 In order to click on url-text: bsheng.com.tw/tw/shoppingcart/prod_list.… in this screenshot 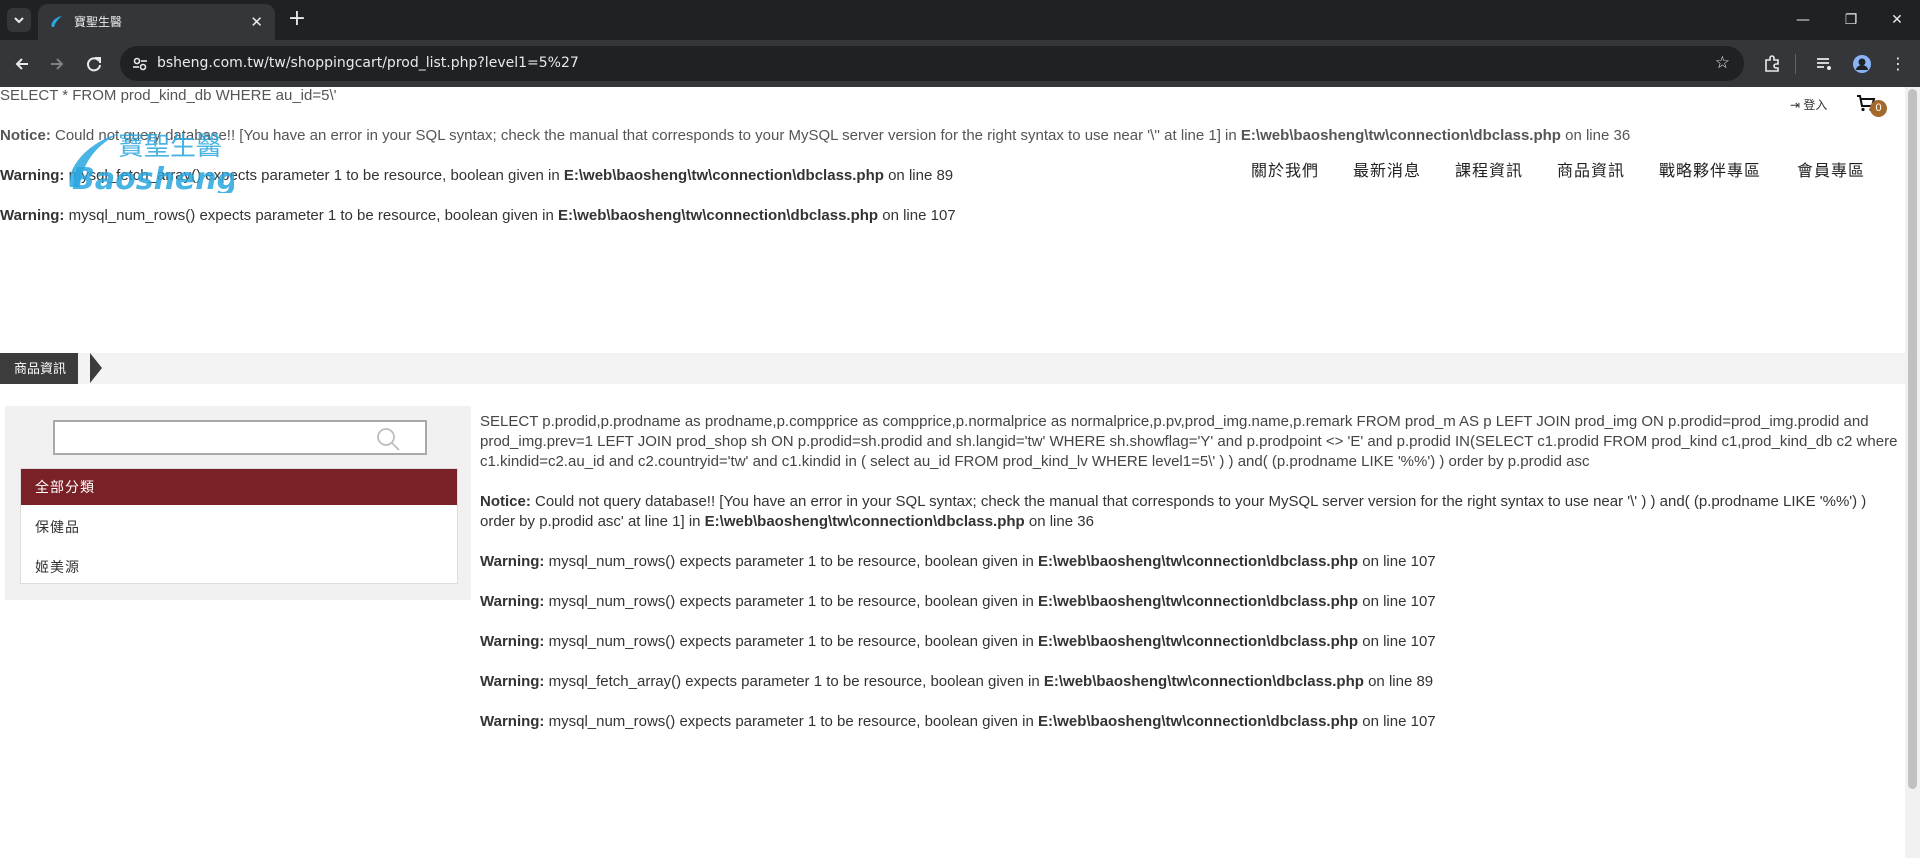, I will do `click(368, 63)`.